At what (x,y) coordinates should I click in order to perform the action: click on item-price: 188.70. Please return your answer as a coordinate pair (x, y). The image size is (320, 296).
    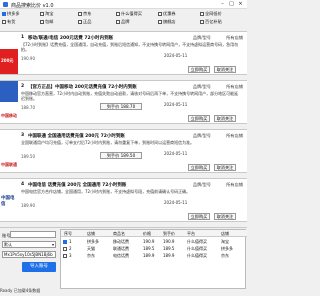
    Looking at the image, I should click on (28, 107).